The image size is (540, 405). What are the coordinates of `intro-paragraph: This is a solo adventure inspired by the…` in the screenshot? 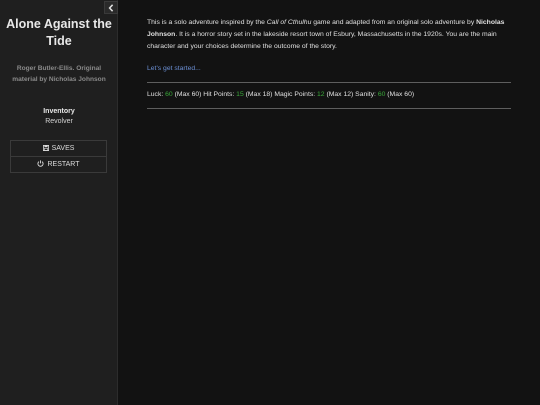 It's located at (329, 35).